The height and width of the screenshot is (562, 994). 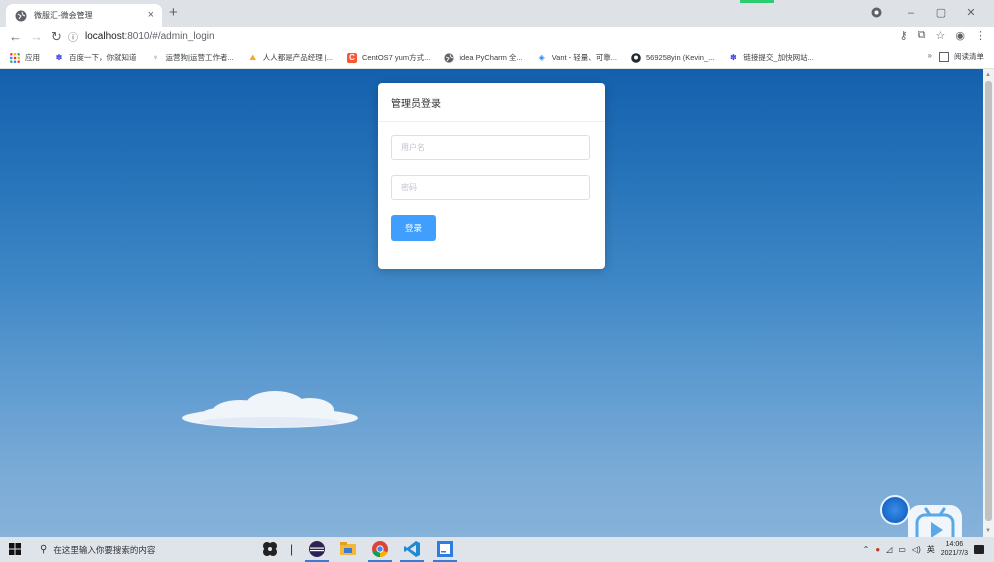 What do you see at coordinates (270, 409) in the screenshot?
I see `cloud-image` at bounding box center [270, 409].